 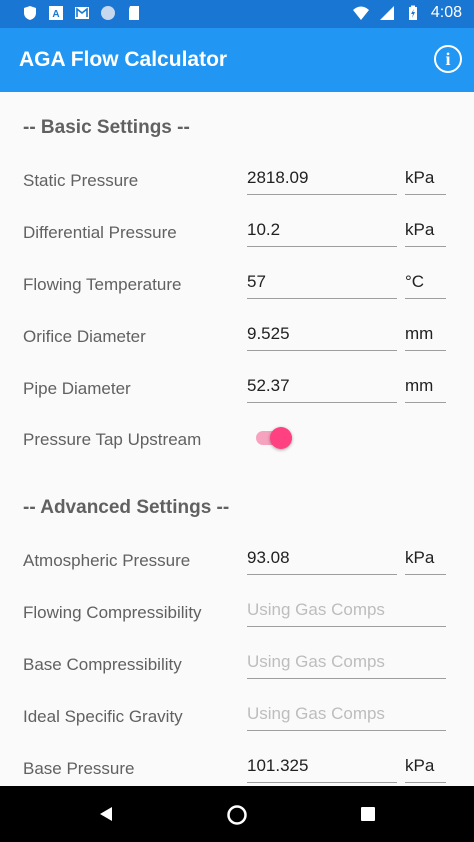 What do you see at coordinates (448, 59) in the screenshot?
I see `info-icon: i` at bounding box center [448, 59].